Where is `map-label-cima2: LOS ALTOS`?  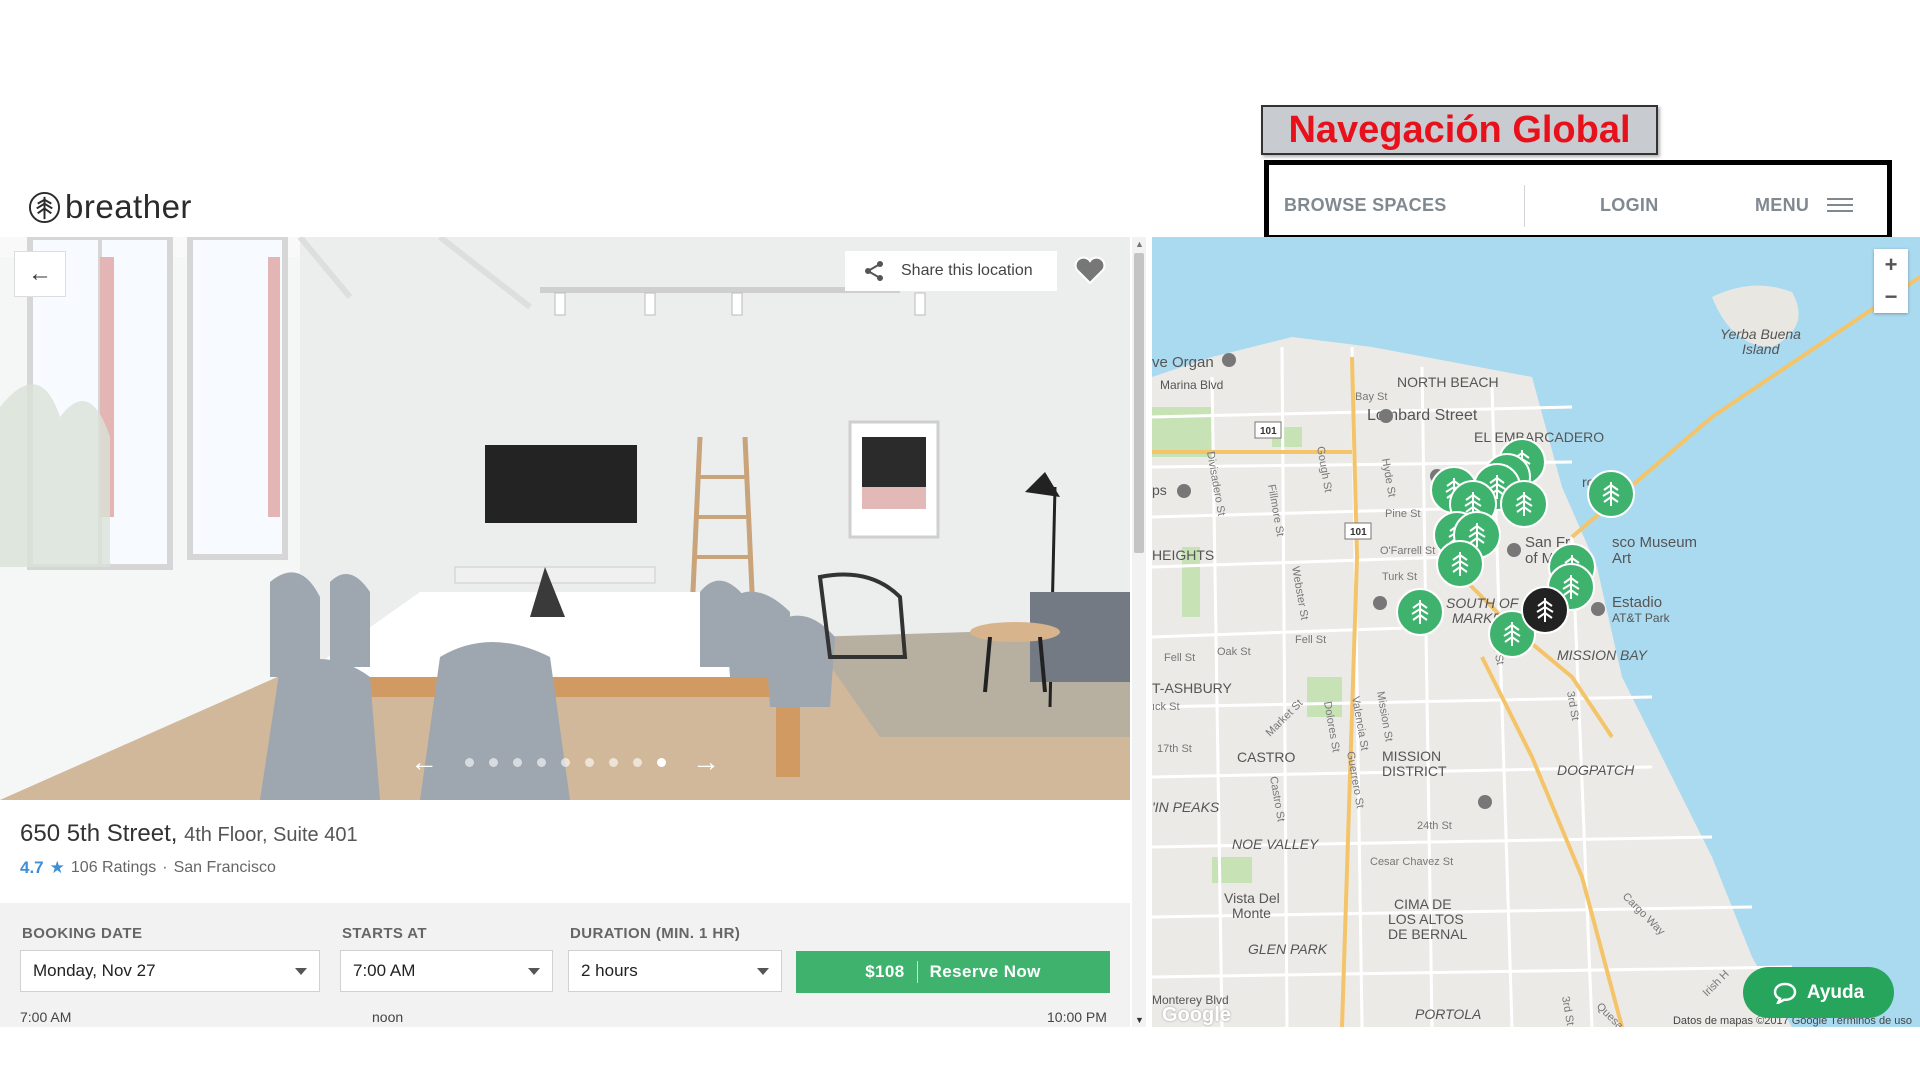 map-label-cima2: LOS ALTOS is located at coordinates (1426, 919).